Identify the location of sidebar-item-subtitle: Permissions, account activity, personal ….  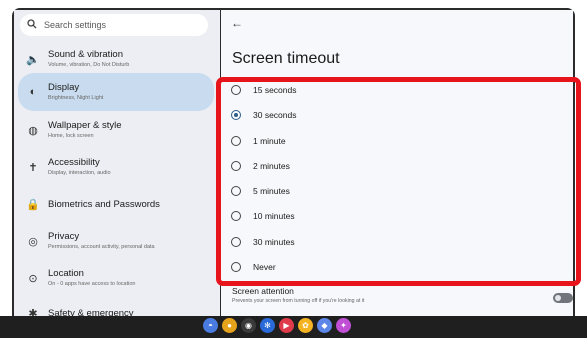
(101, 247).